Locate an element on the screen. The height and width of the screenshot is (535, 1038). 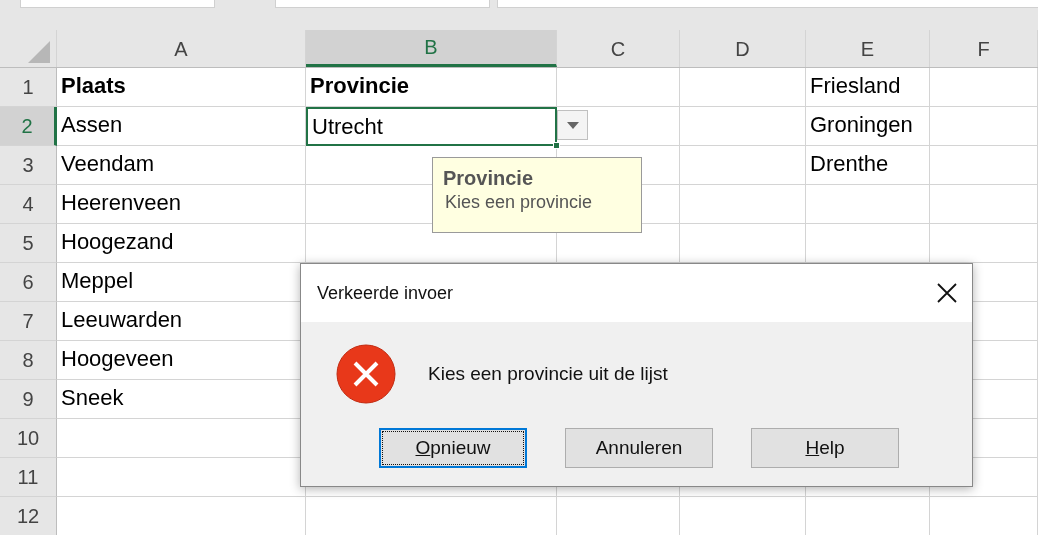
formula-bar is located at coordinates (767, 4).